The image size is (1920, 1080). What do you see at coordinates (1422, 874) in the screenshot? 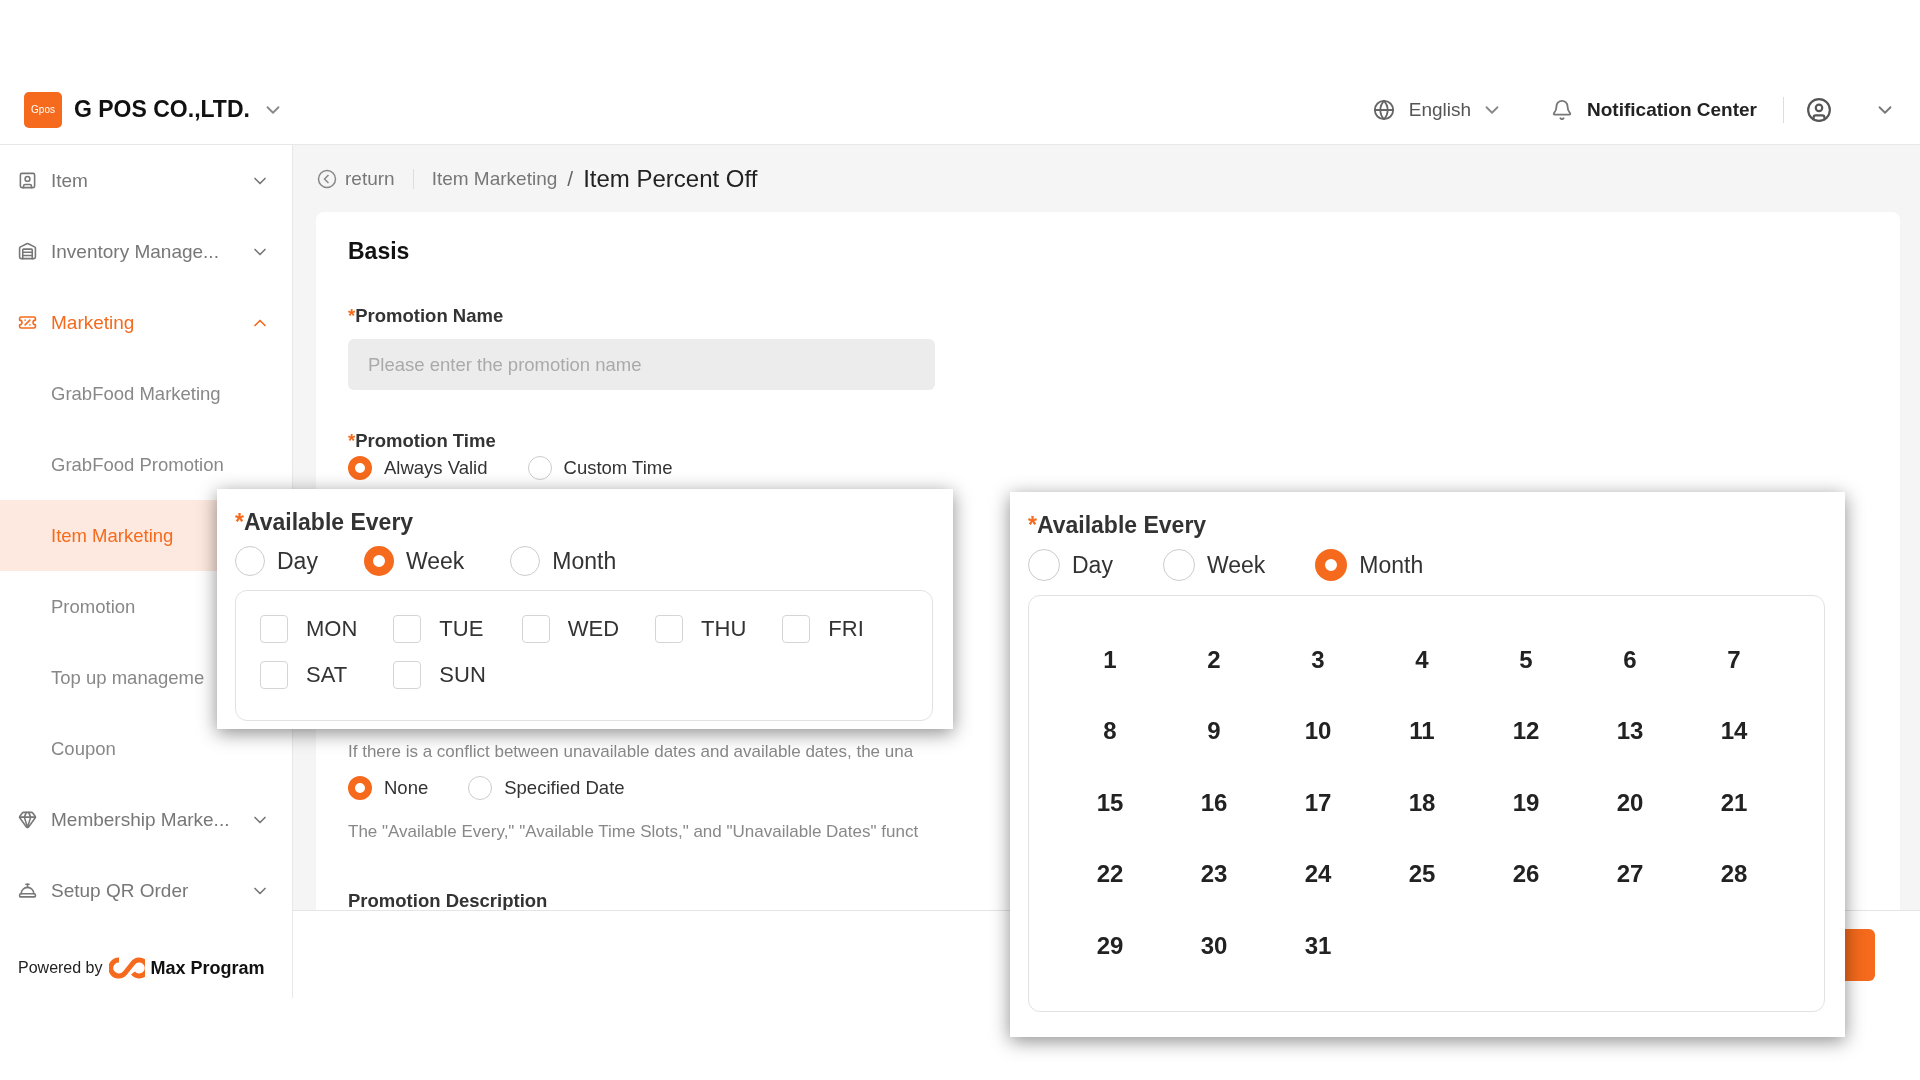
I see `date-option: 25` at bounding box center [1422, 874].